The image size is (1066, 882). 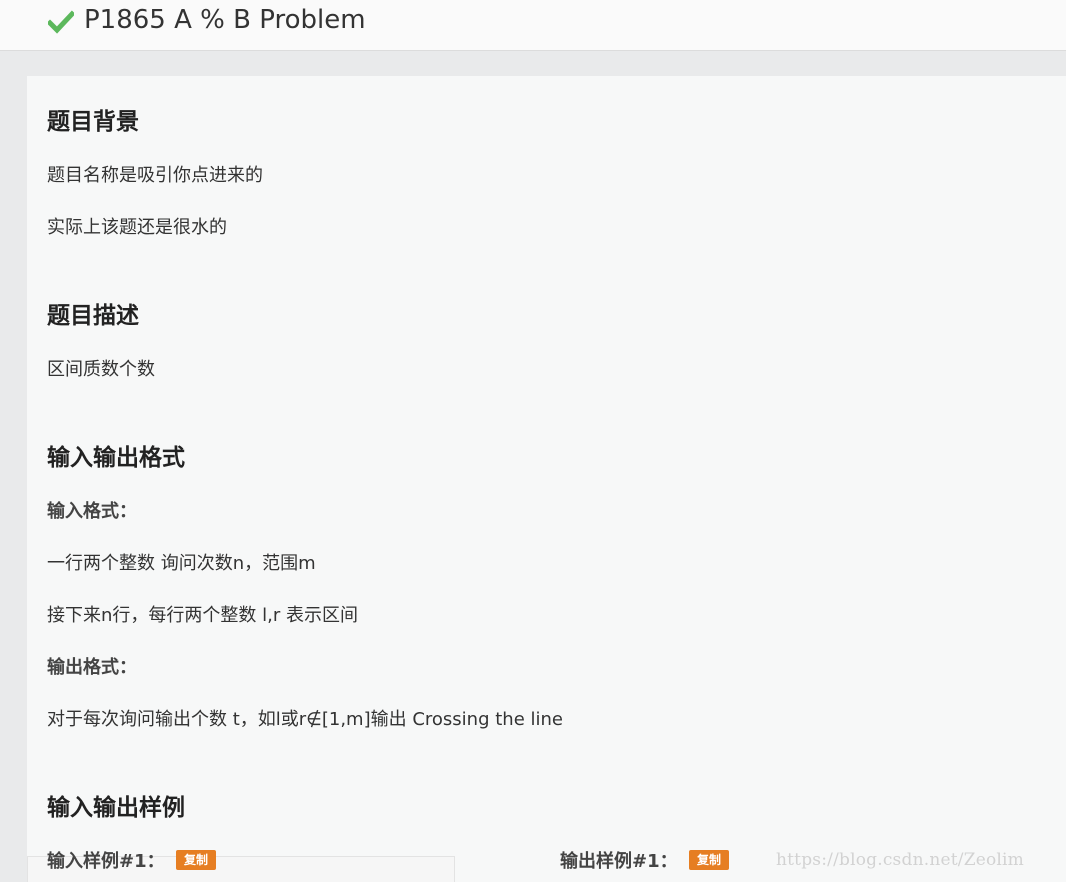 What do you see at coordinates (101, 369) in the screenshot?
I see `description-line-1: 区间质数个数` at bounding box center [101, 369].